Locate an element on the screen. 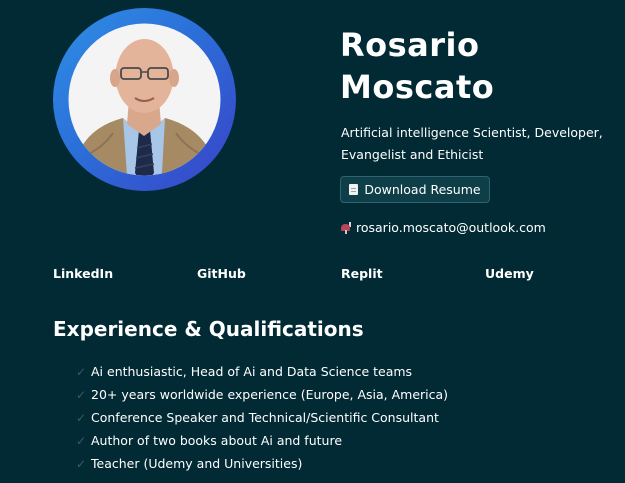 The image size is (625, 483). qualification-text: Teacher (Udemy and Universities) is located at coordinates (197, 463).